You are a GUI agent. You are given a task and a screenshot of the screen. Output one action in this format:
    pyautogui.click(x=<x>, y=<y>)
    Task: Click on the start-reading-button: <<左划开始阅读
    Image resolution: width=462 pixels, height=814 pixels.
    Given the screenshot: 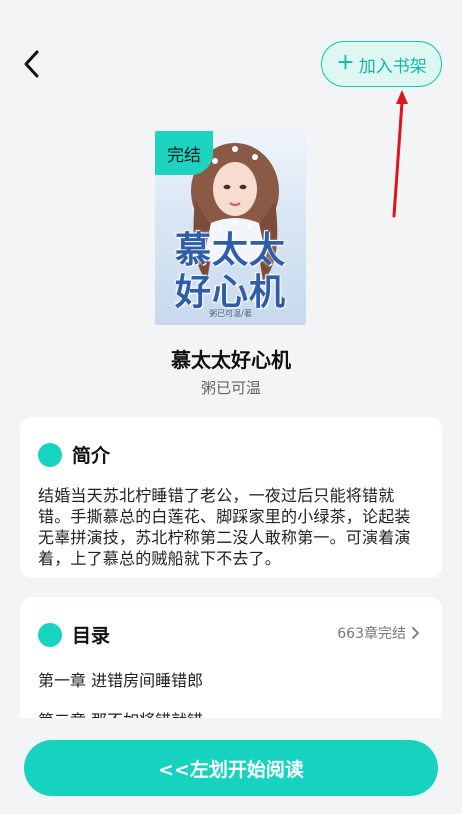 What is the action you would take?
    pyautogui.click(x=231, y=768)
    